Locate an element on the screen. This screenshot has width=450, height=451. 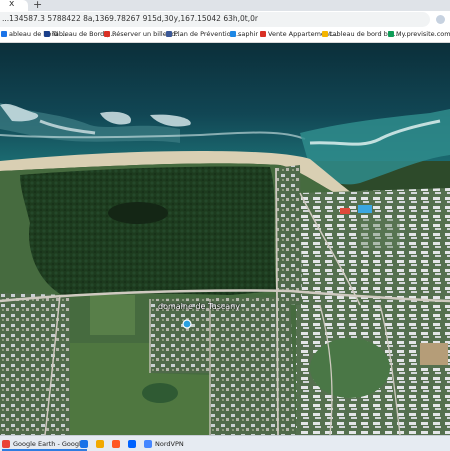
browser-tab-strip: x + is located at coordinates (225, 5).